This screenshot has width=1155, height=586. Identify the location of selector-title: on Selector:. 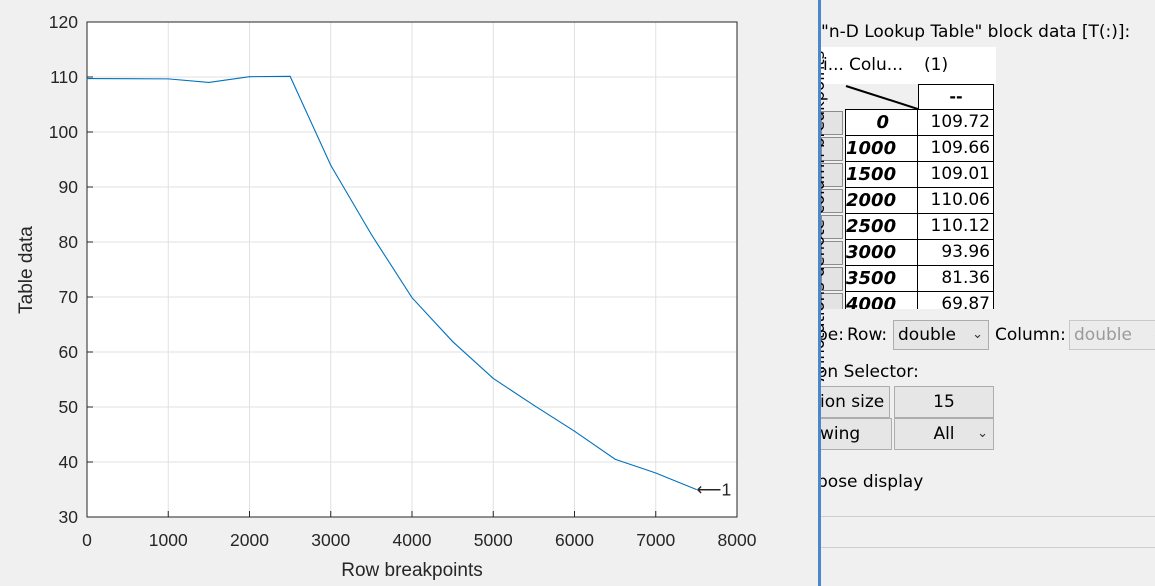
(868, 372).